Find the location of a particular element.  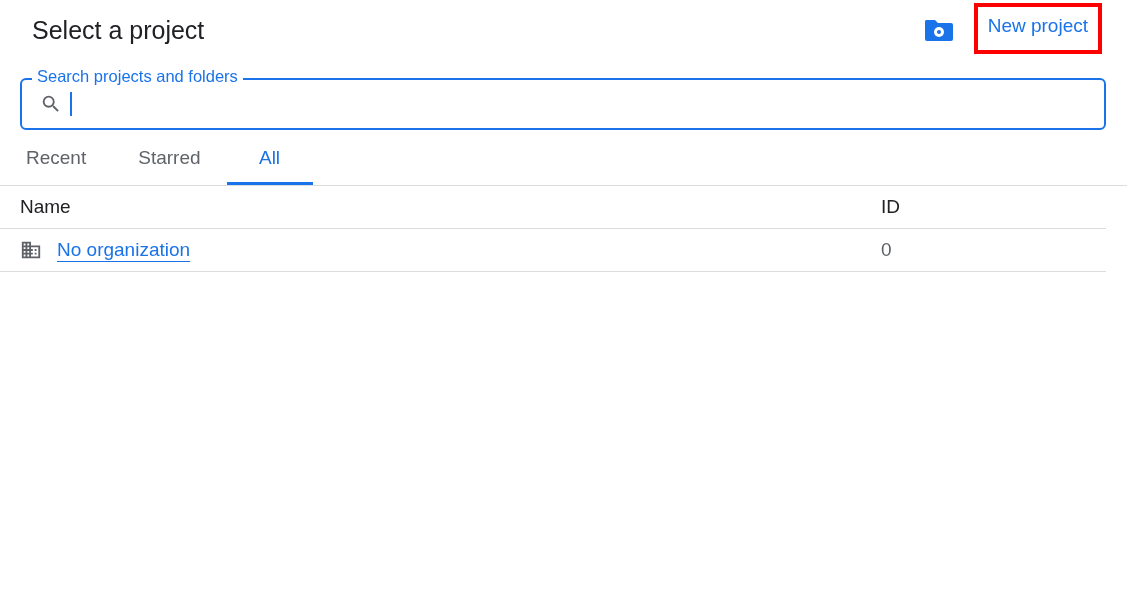

table-cell-text: 0 is located at coordinates (887, 250).